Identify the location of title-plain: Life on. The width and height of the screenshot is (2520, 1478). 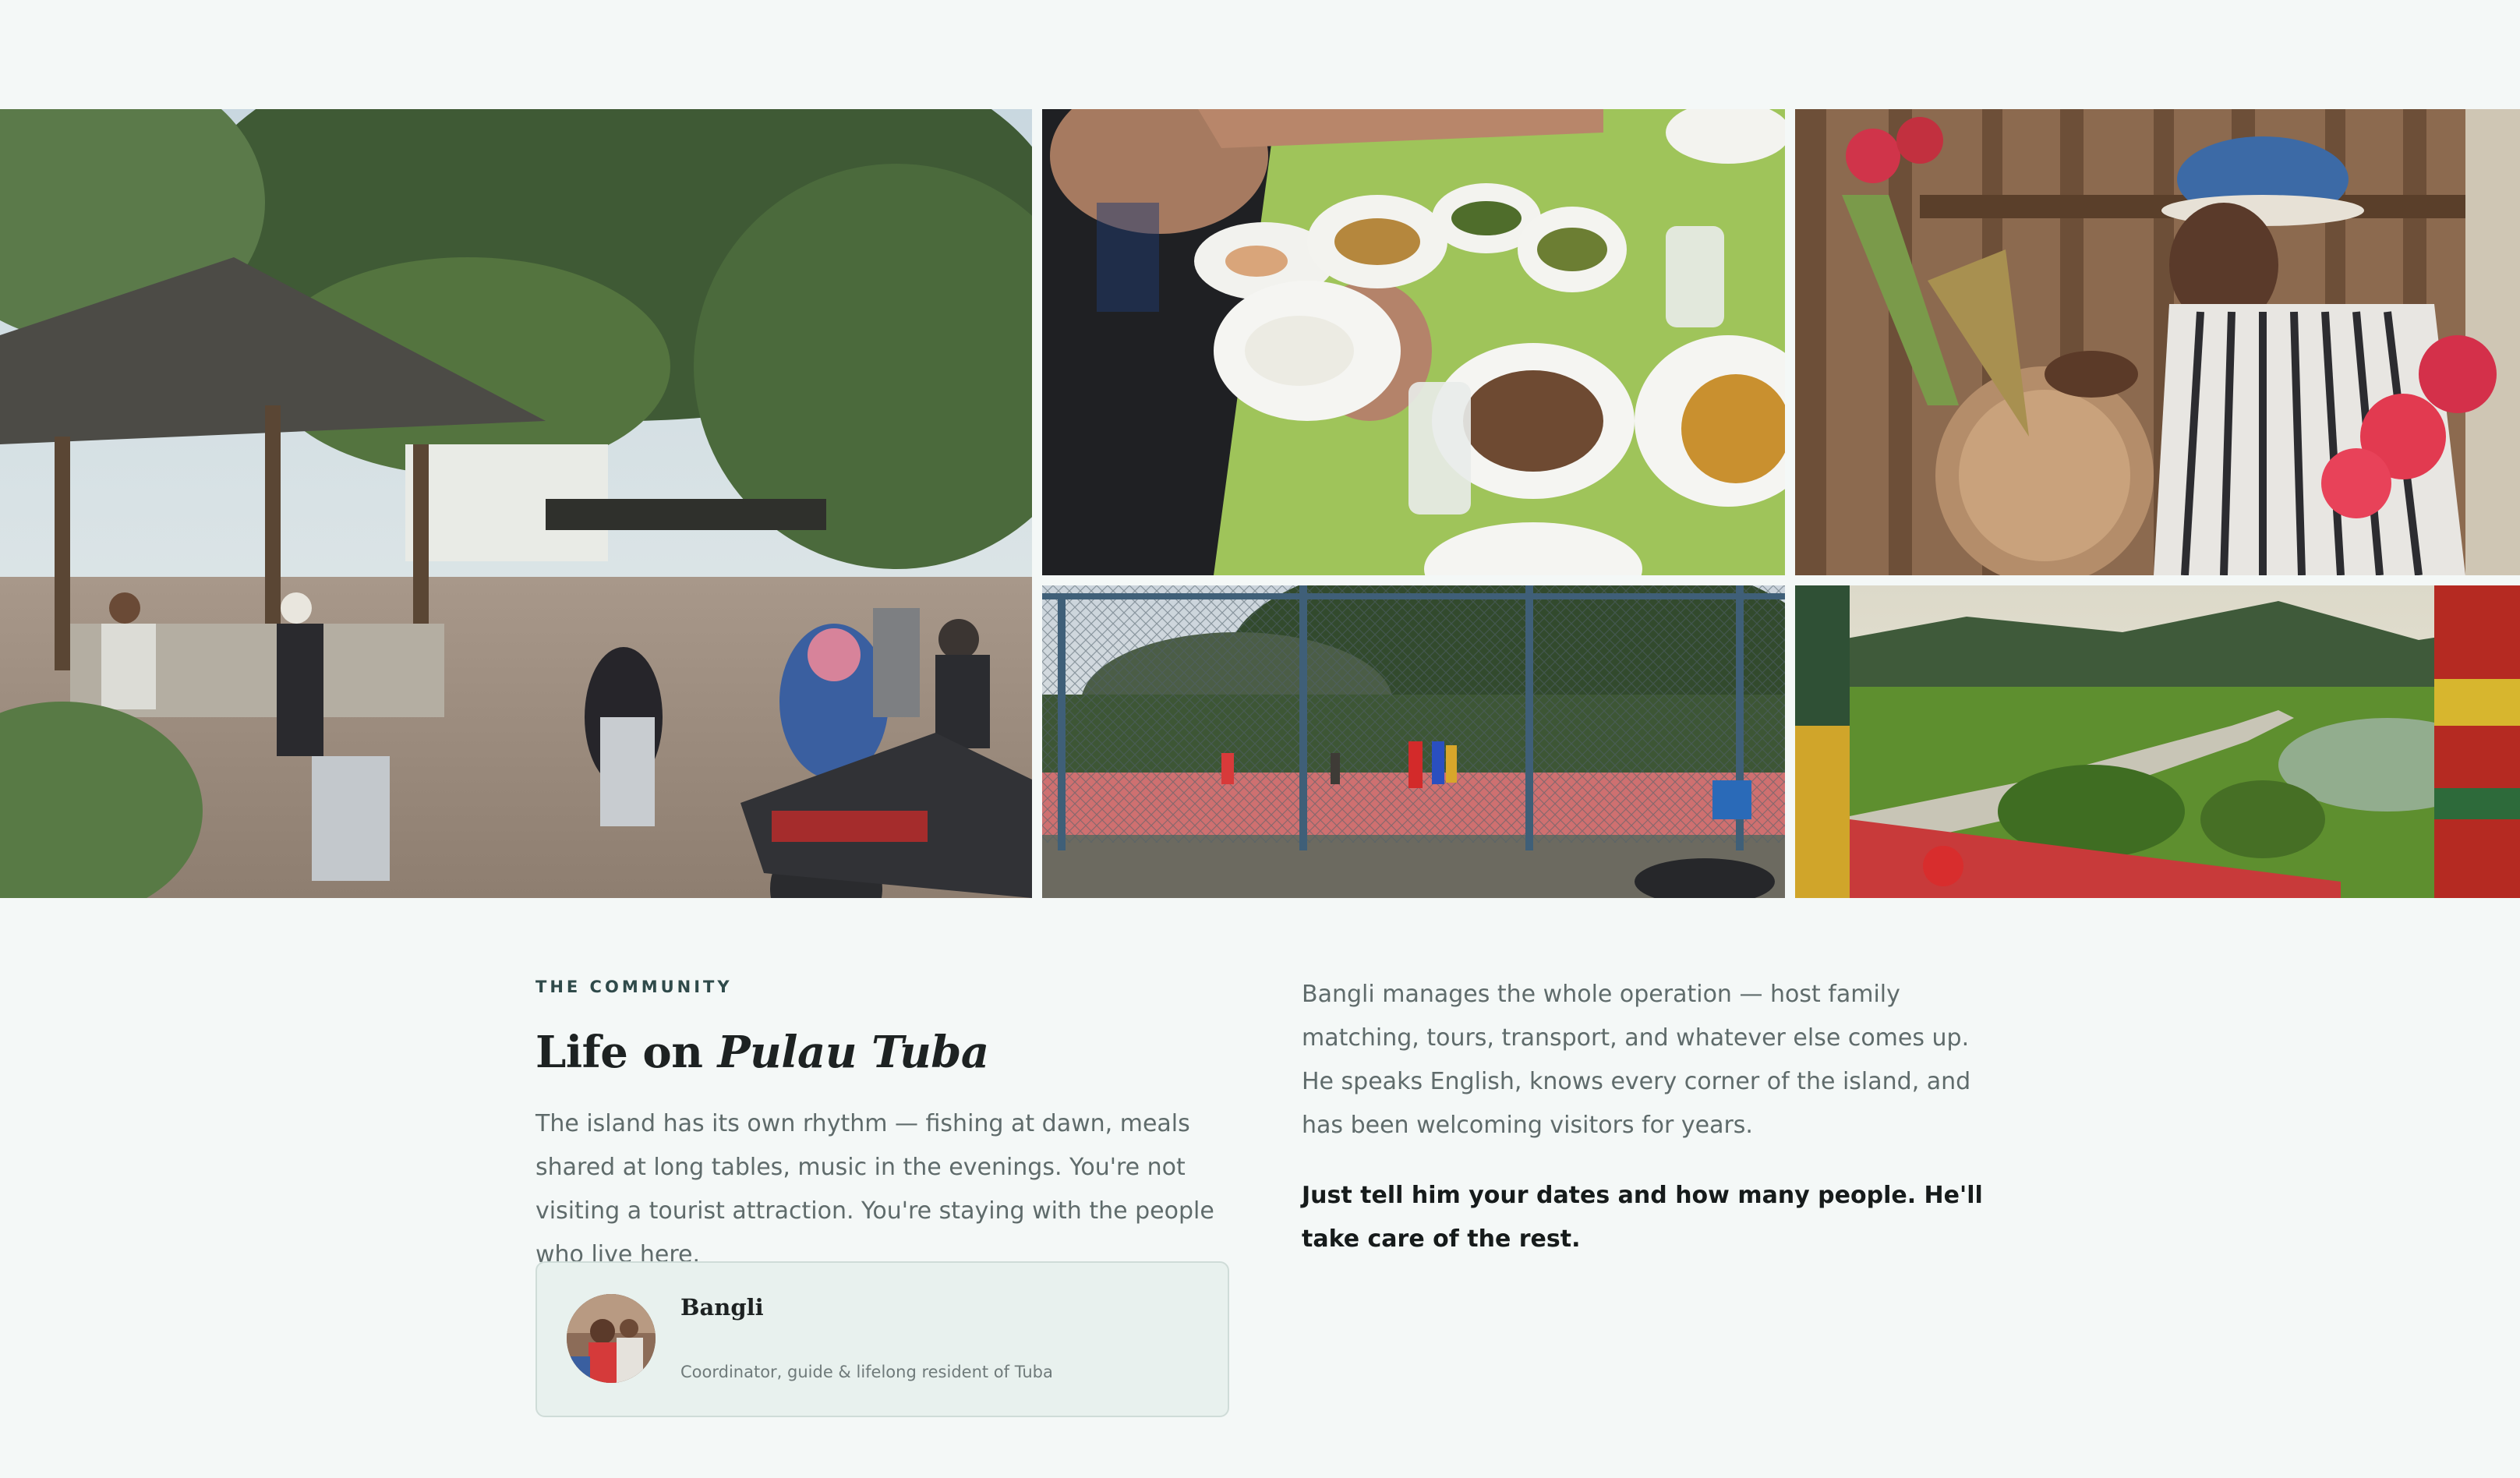
(627, 1052).